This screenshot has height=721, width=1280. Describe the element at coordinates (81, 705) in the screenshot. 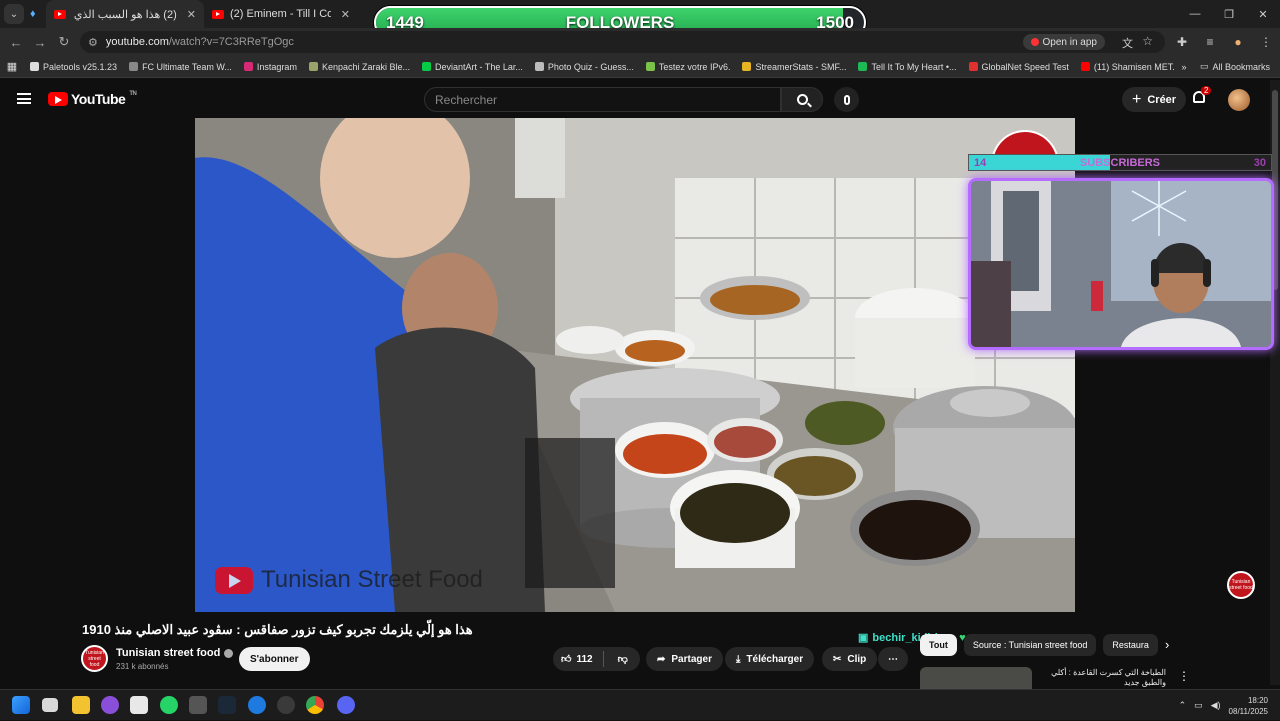

I see `file-explorer-icon` at that location.